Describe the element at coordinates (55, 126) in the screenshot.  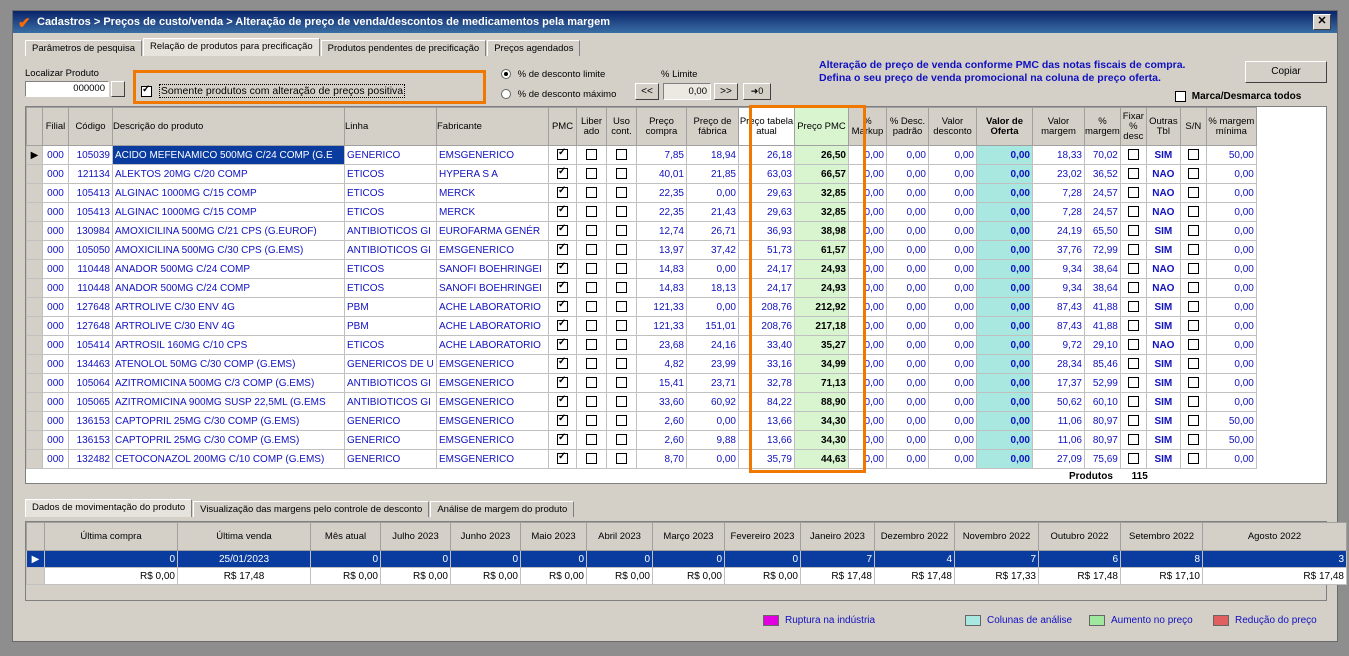
I see `header-filial: Filial` at that location.